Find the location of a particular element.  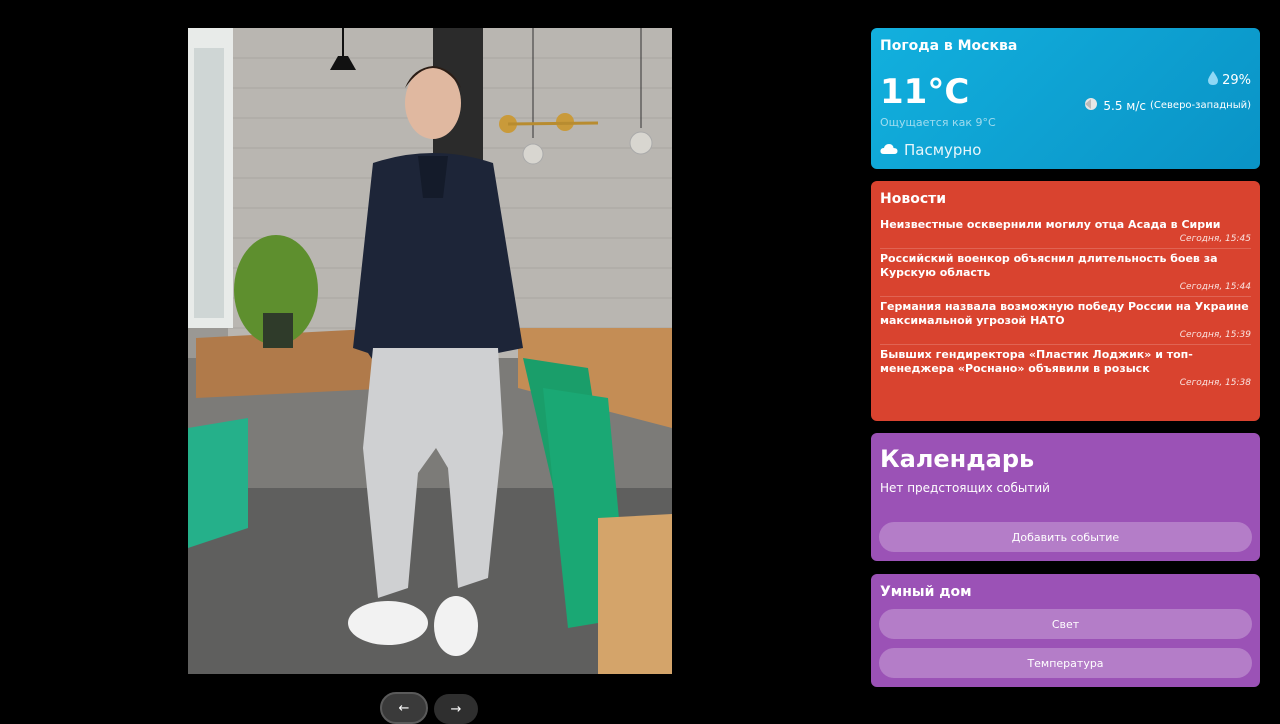

news-time: Сегодня, 15:44 is located at coordinates (1215, 287).